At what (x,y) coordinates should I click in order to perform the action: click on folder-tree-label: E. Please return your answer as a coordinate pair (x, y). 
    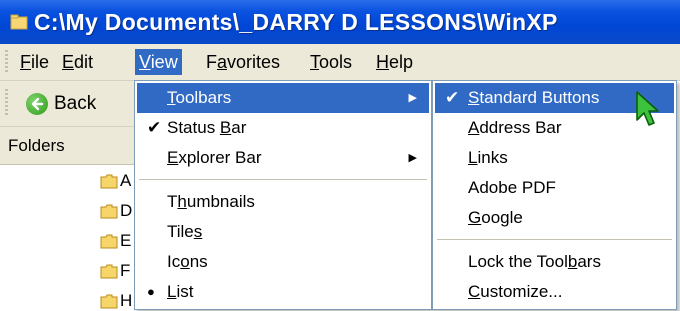
    Looking at the image, I should click on (126, 240).